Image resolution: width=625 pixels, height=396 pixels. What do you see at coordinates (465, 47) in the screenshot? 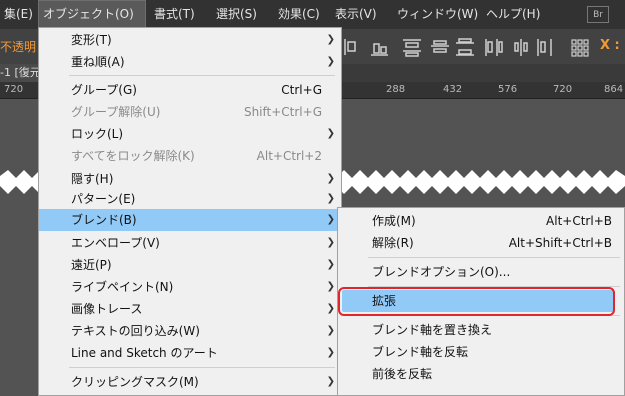
I see `distribute-bottom-icon` at bounding box center [465, 47].